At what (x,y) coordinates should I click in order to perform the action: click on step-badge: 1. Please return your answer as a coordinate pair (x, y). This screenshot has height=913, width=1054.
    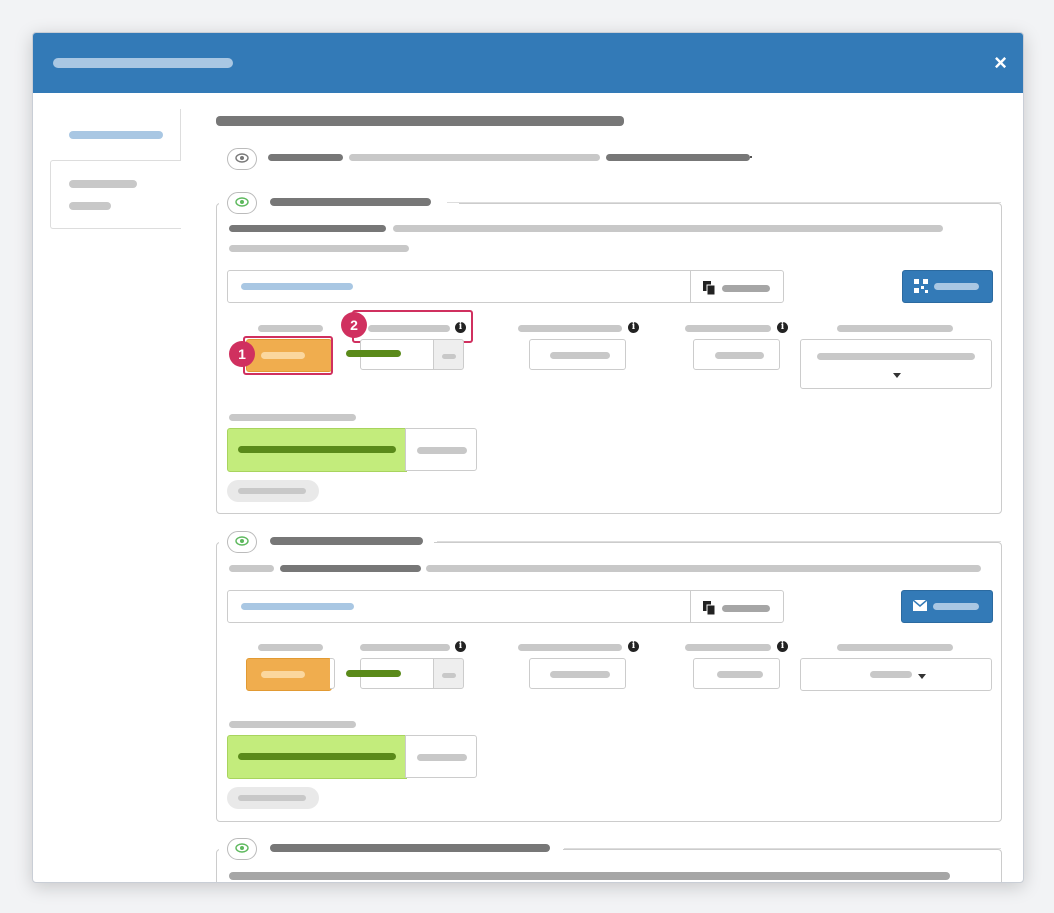
    Looking at the image, I should click on (242, 354).